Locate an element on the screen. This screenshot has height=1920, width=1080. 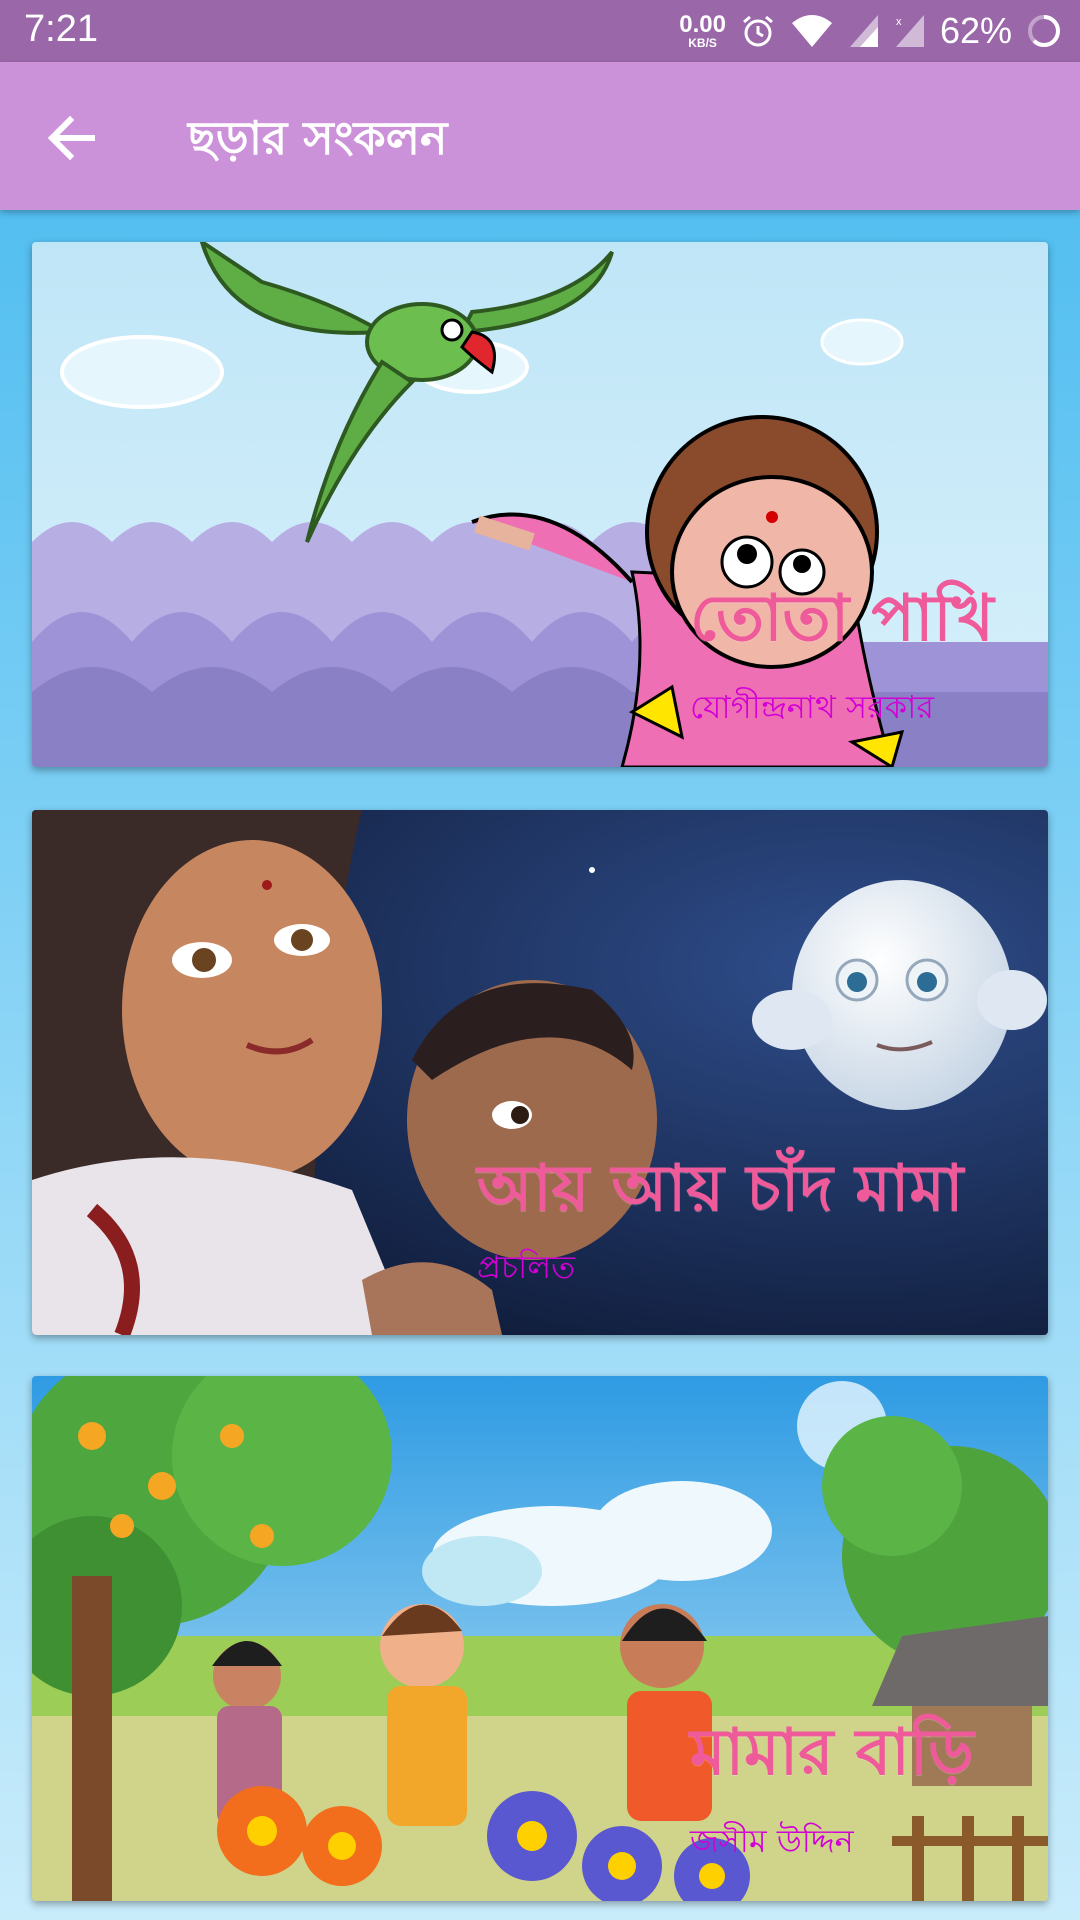
signal-icon: x is located at coordinates (909, 31).